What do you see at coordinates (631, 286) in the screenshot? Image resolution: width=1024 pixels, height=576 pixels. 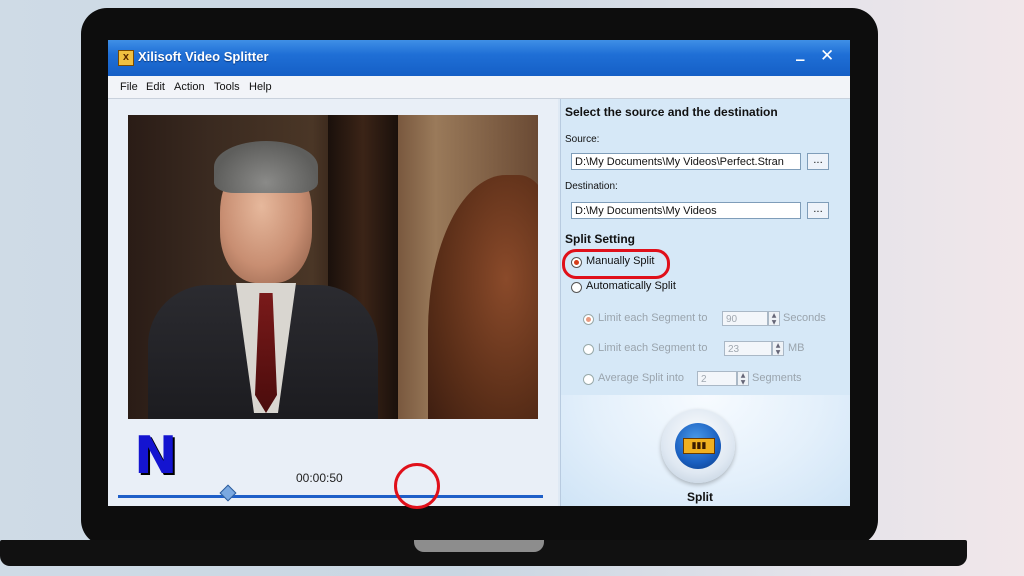 I see `auto-split-label: Automatically Split` at bounding box center [631, 286].